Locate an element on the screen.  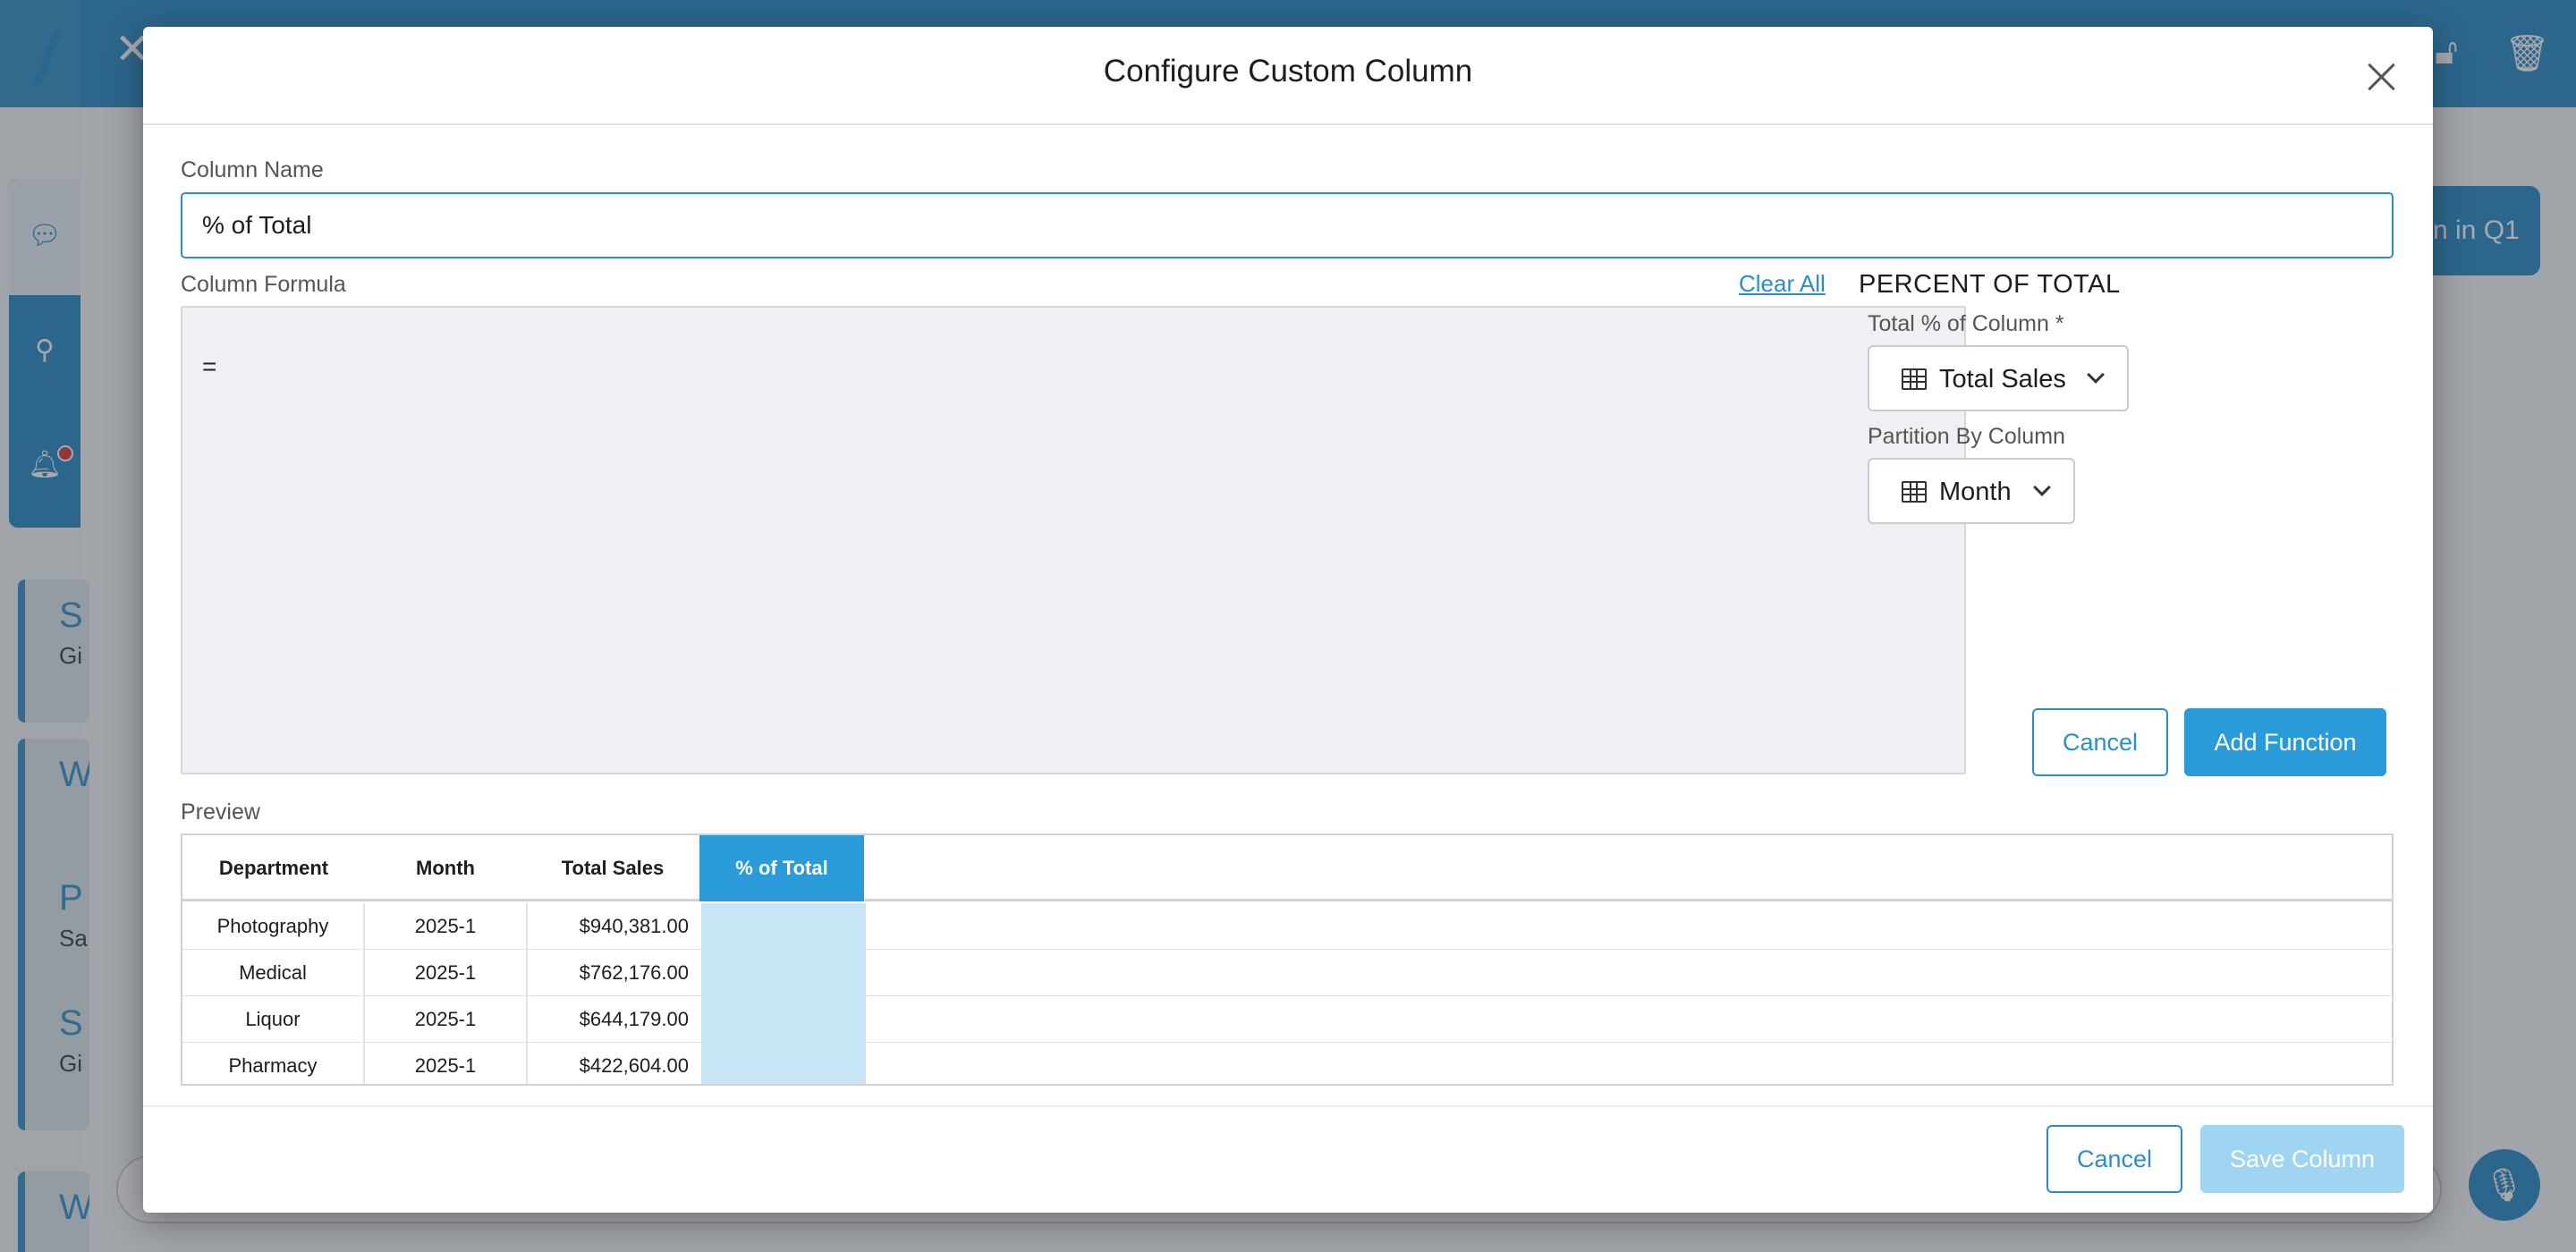
cell-department: Medical is located at coordinates (273, 973).